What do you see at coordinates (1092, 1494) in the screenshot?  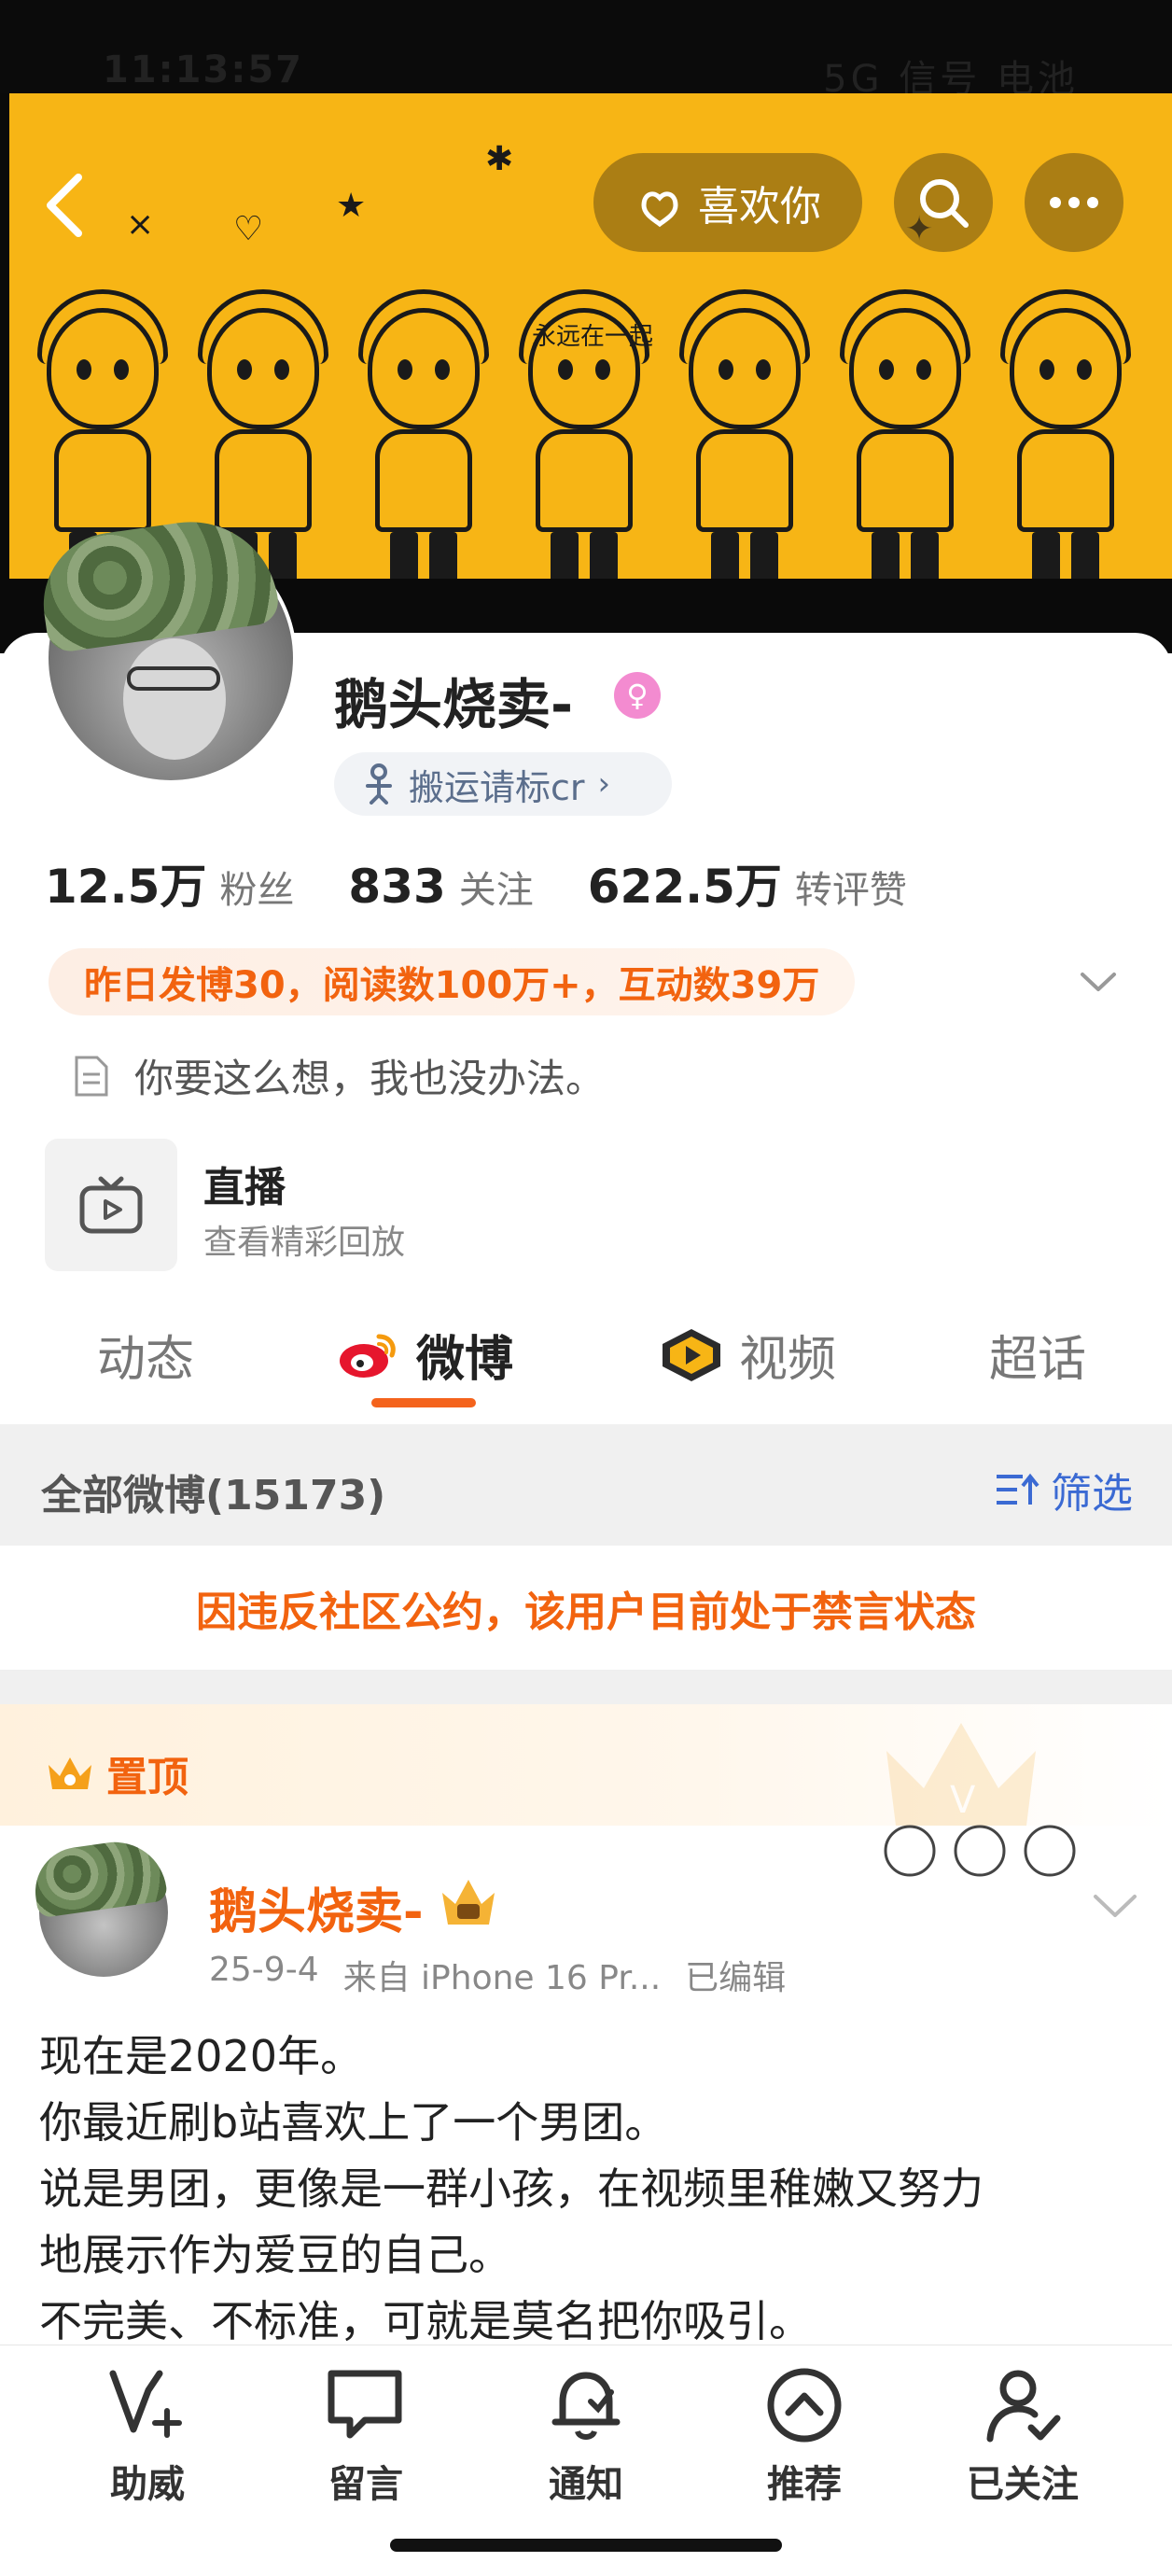 I see `filter-label: 筛选` at bounding box center [1092, 1494].